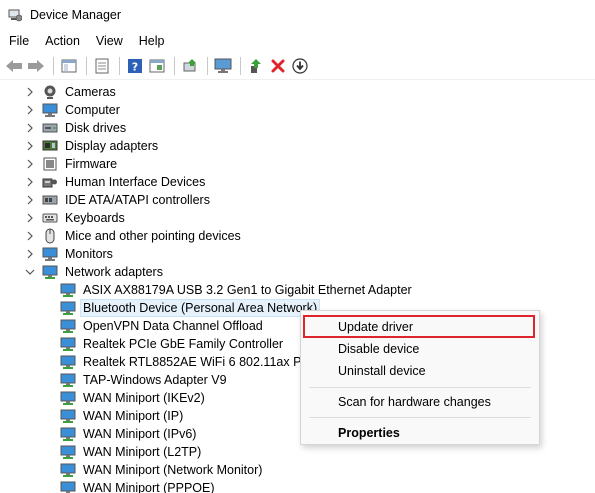 The width and height of the screenshot is (595, 493). What do you see at coordinates (190, 66) in the screenshot?
I see `update-driver-icon` at bounding box center [190, 66].